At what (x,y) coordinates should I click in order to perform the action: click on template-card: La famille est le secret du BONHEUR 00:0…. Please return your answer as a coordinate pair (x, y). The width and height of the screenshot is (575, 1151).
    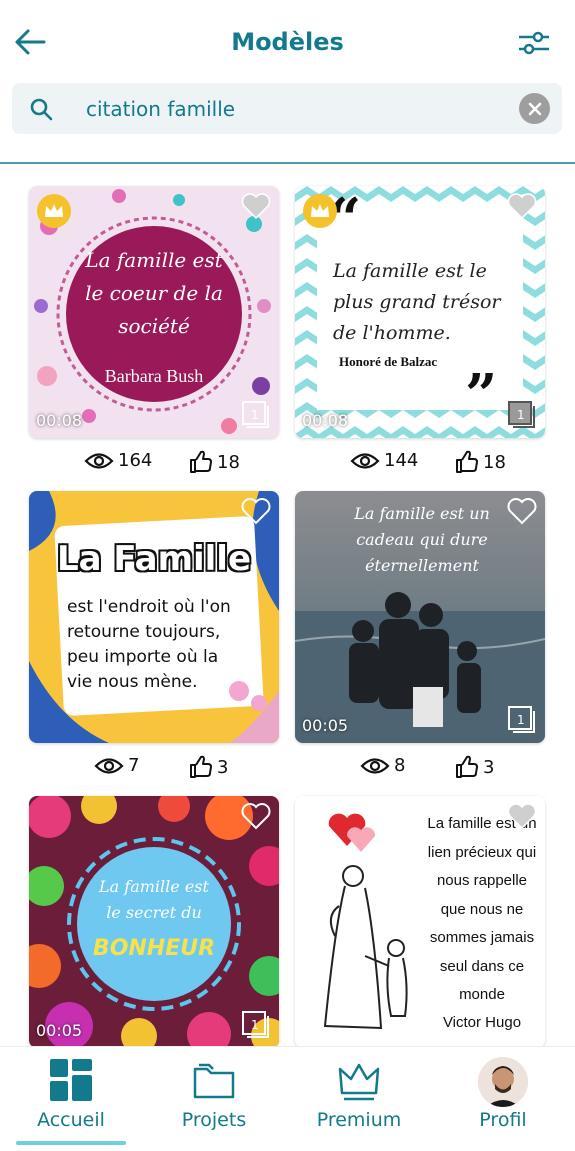
    Looking at the image, I should click on (154, 922).